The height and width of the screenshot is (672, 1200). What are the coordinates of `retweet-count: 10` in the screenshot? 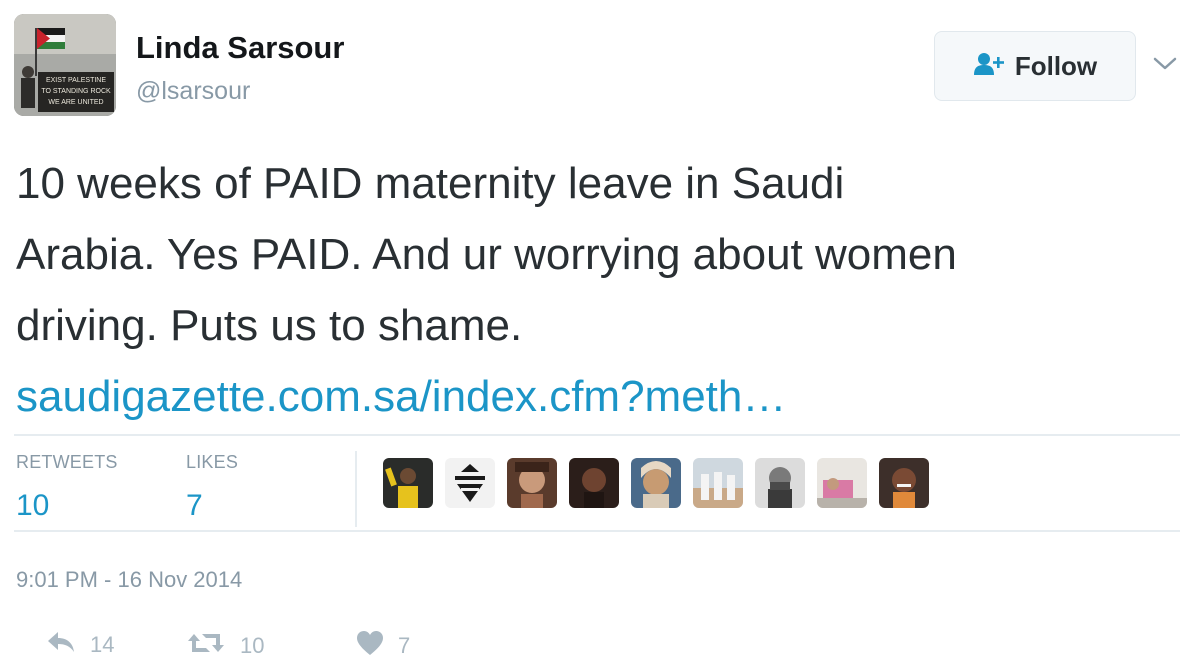 It's located at (252, 645).